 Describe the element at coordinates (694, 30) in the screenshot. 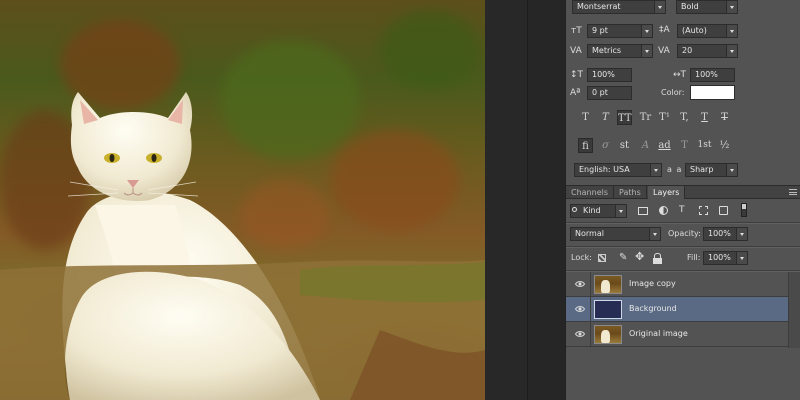

I see `leading-value: (Auto)` at that location.